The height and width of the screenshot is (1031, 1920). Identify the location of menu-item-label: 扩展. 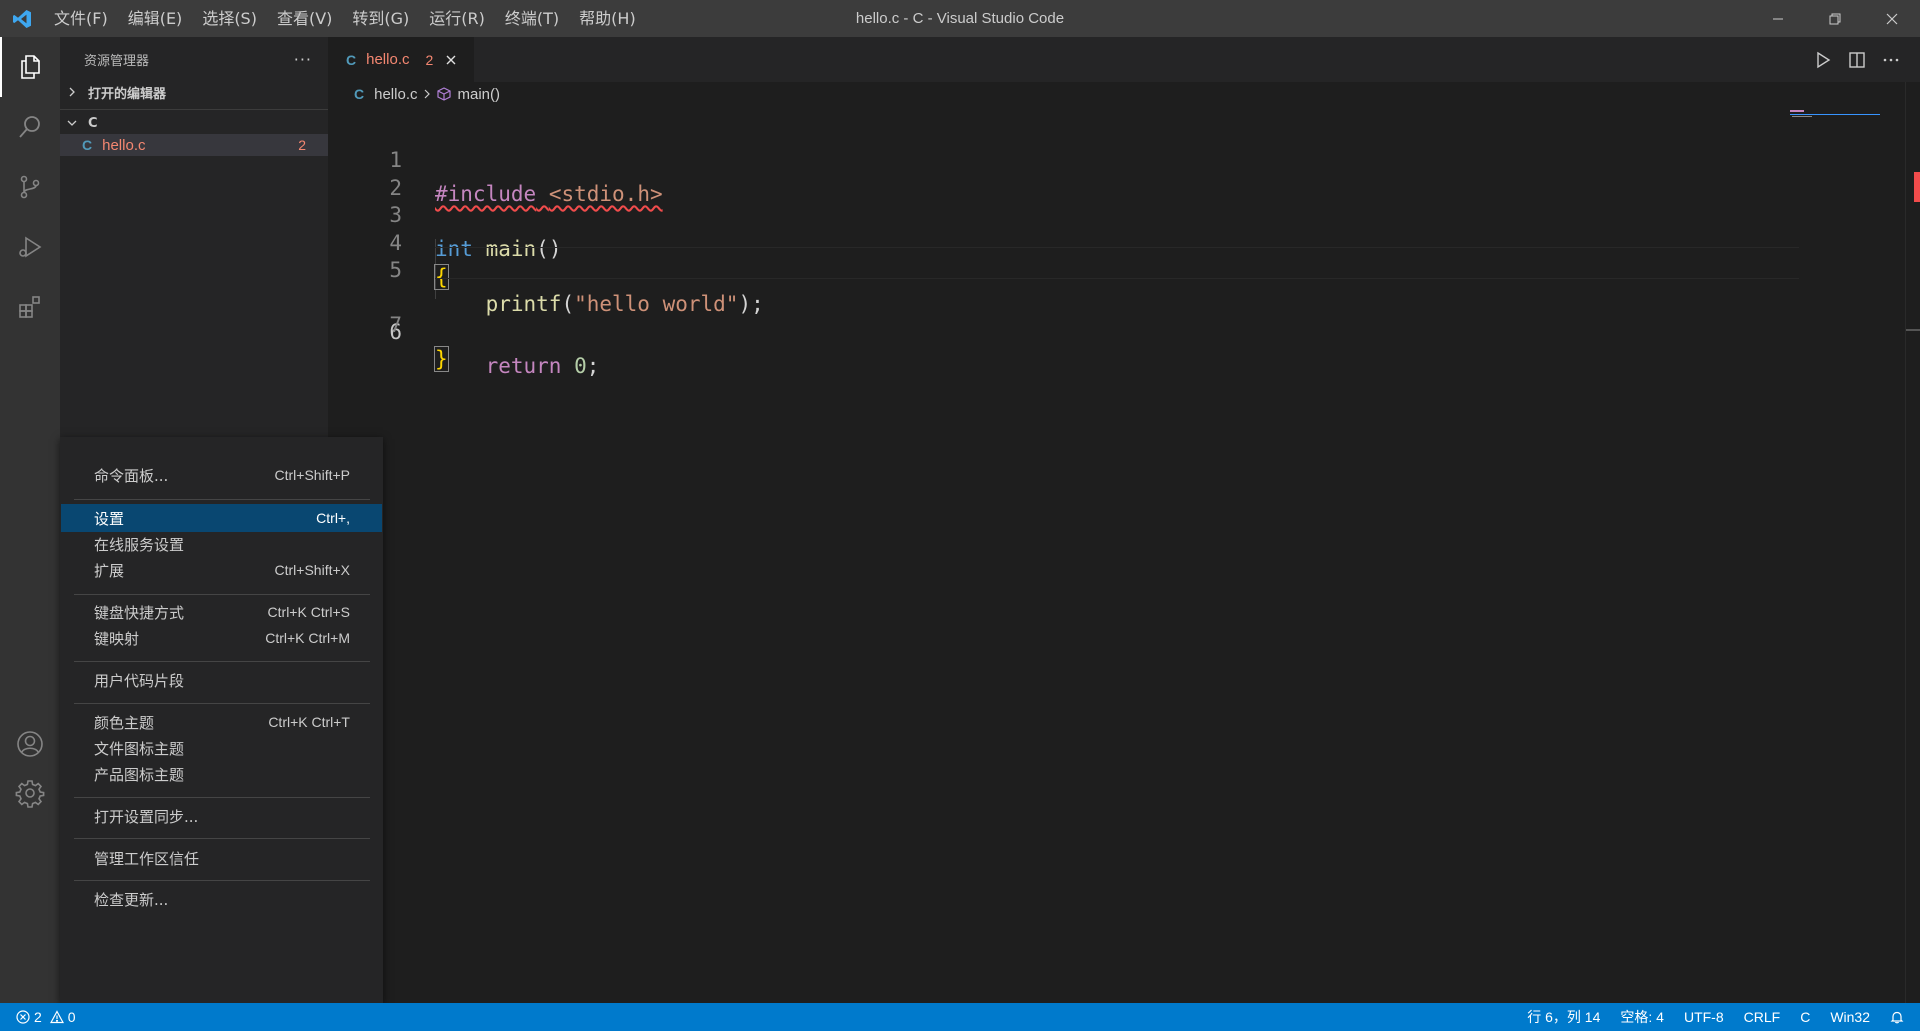
(109, 570).